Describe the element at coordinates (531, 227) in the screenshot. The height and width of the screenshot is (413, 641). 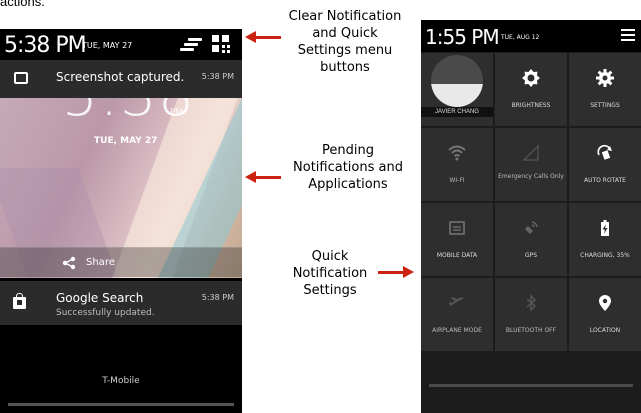
I see `gps-icon` at that location.